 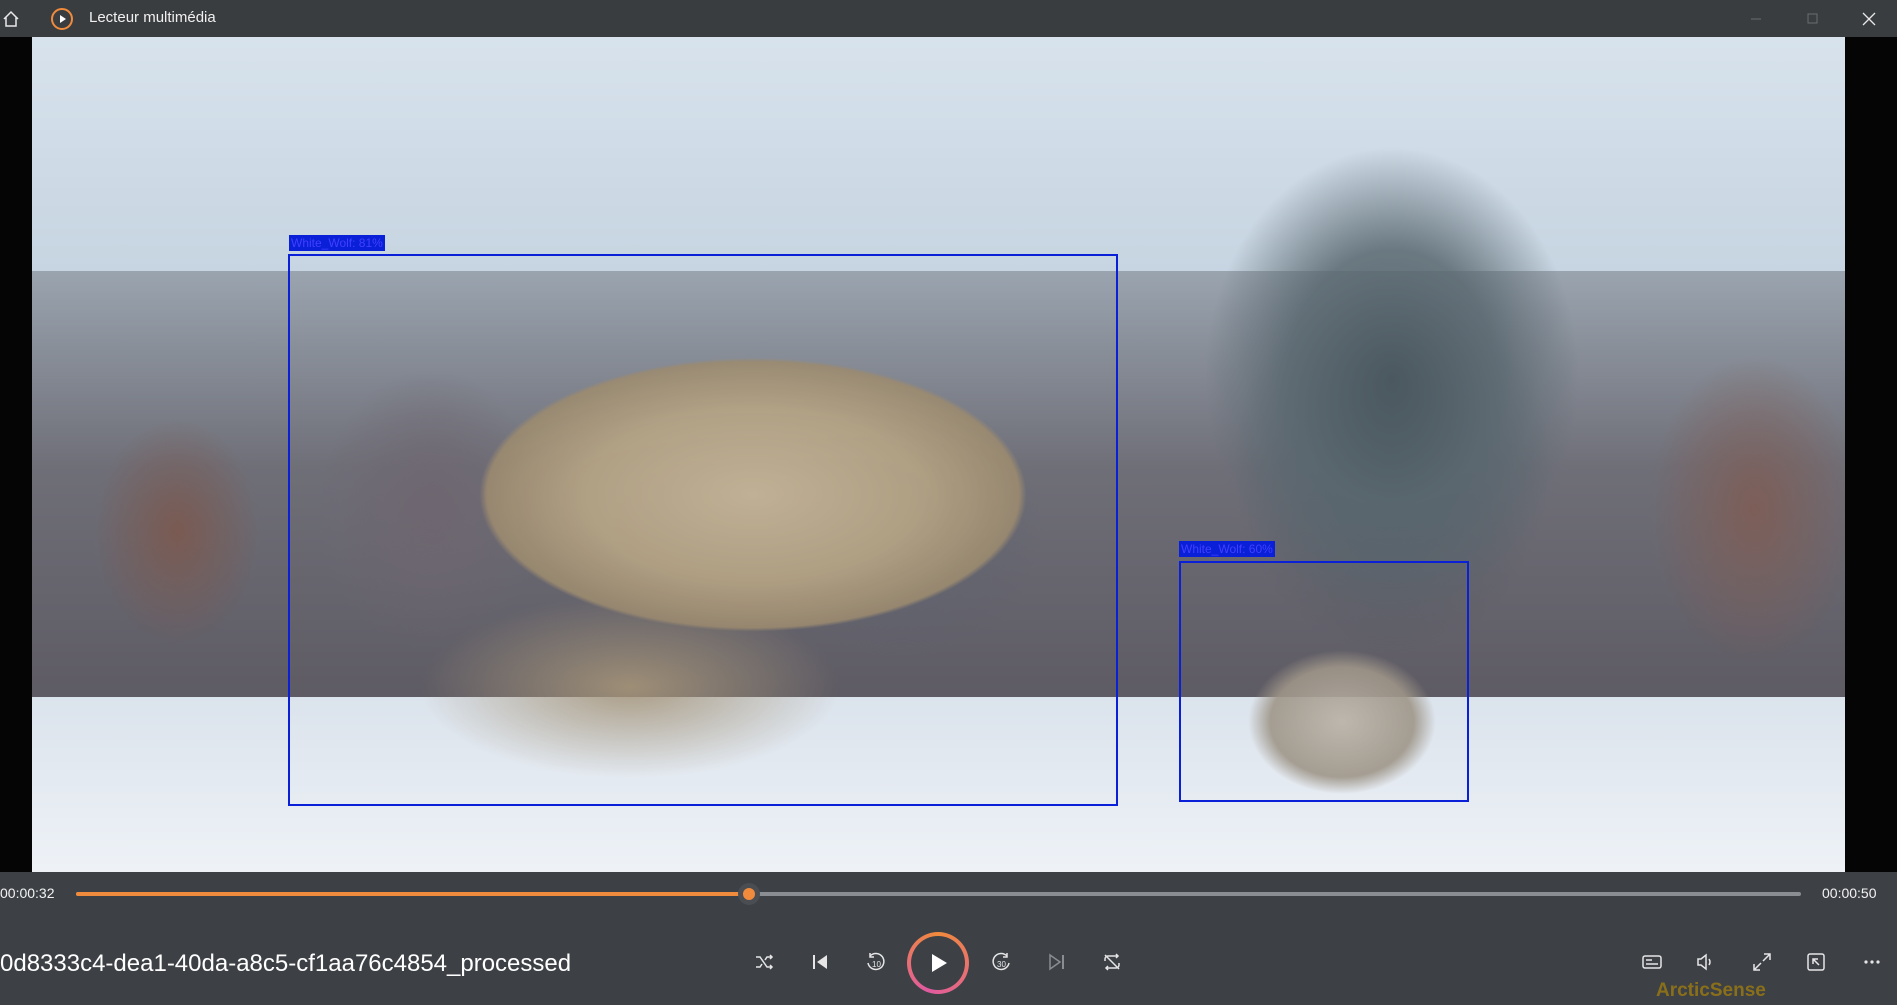 I want to click on svg-text: 10, so click(x=876, y=964).